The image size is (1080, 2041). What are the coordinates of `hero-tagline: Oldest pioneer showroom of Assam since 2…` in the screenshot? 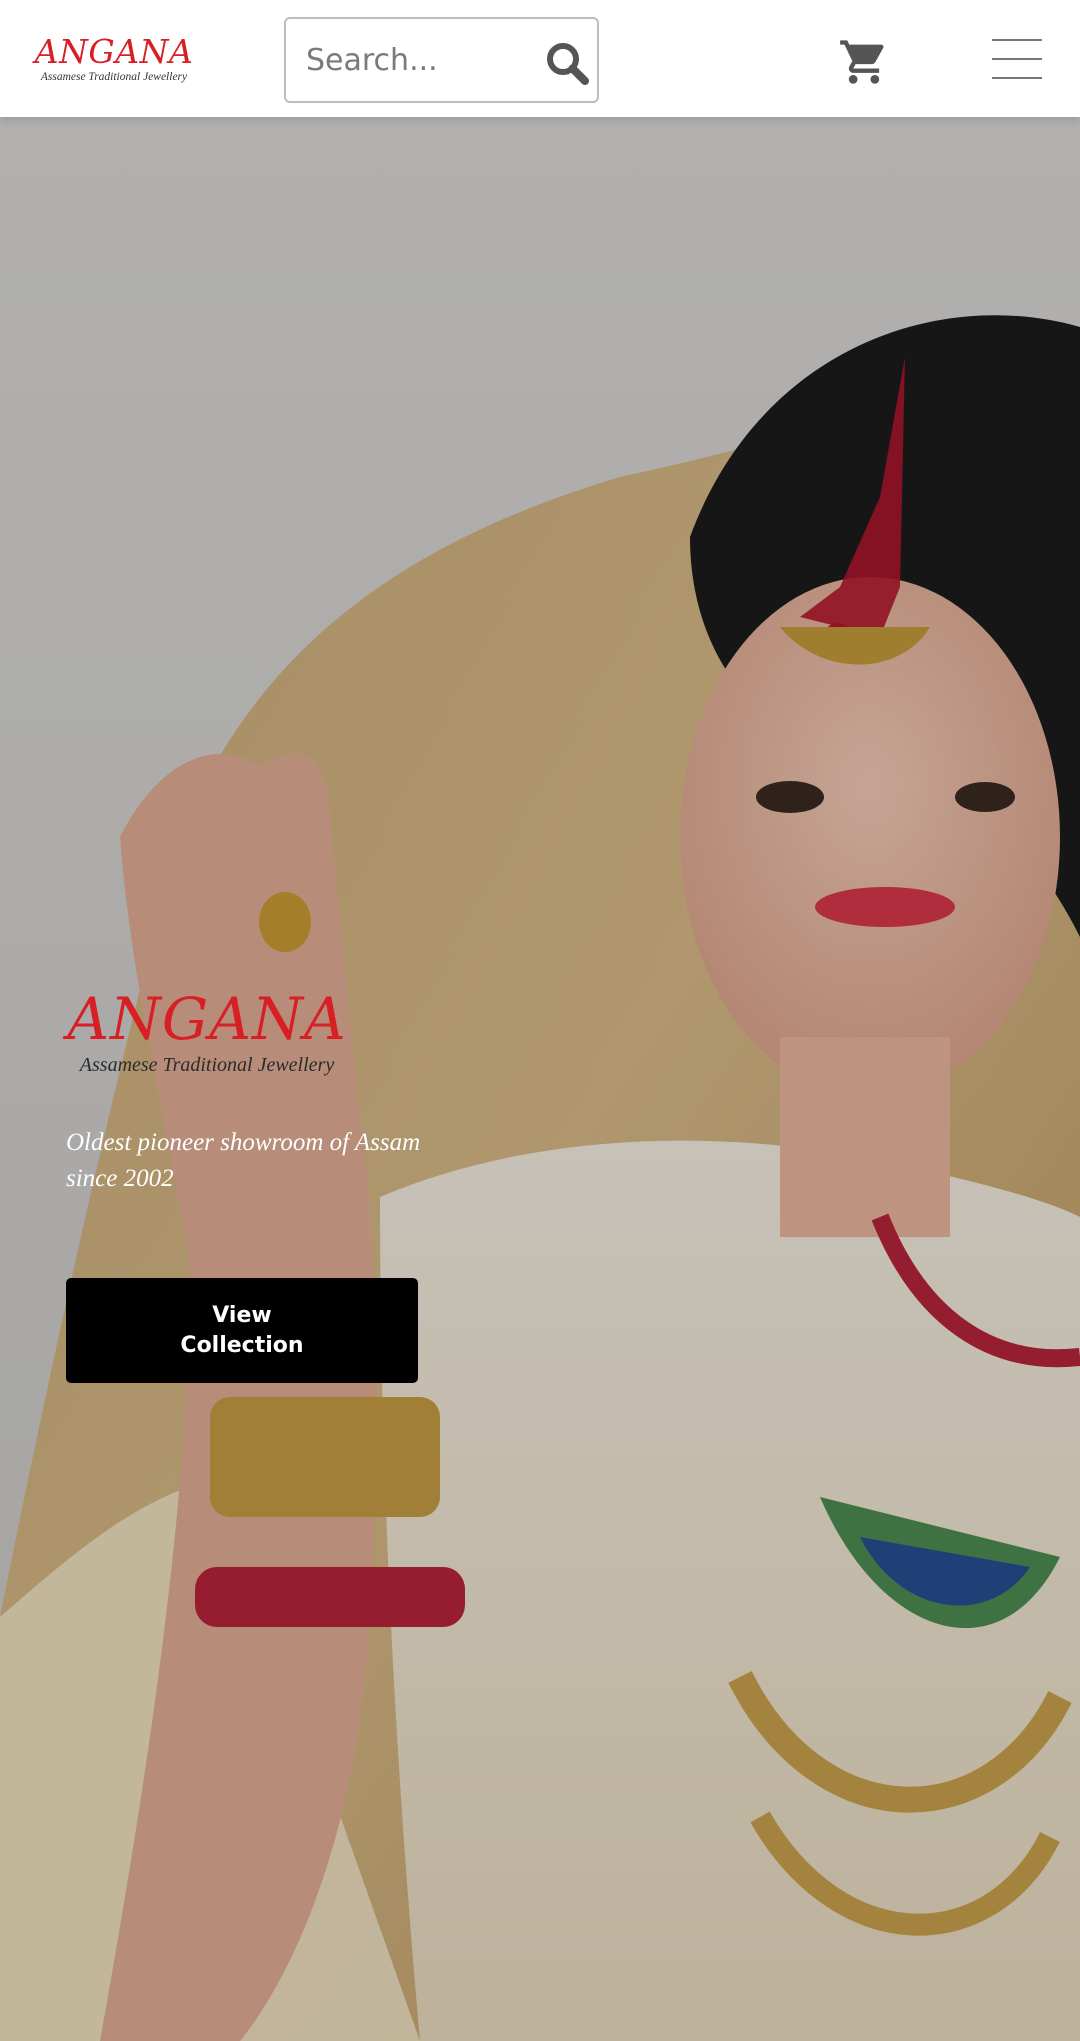 It's located at (243, 1160).